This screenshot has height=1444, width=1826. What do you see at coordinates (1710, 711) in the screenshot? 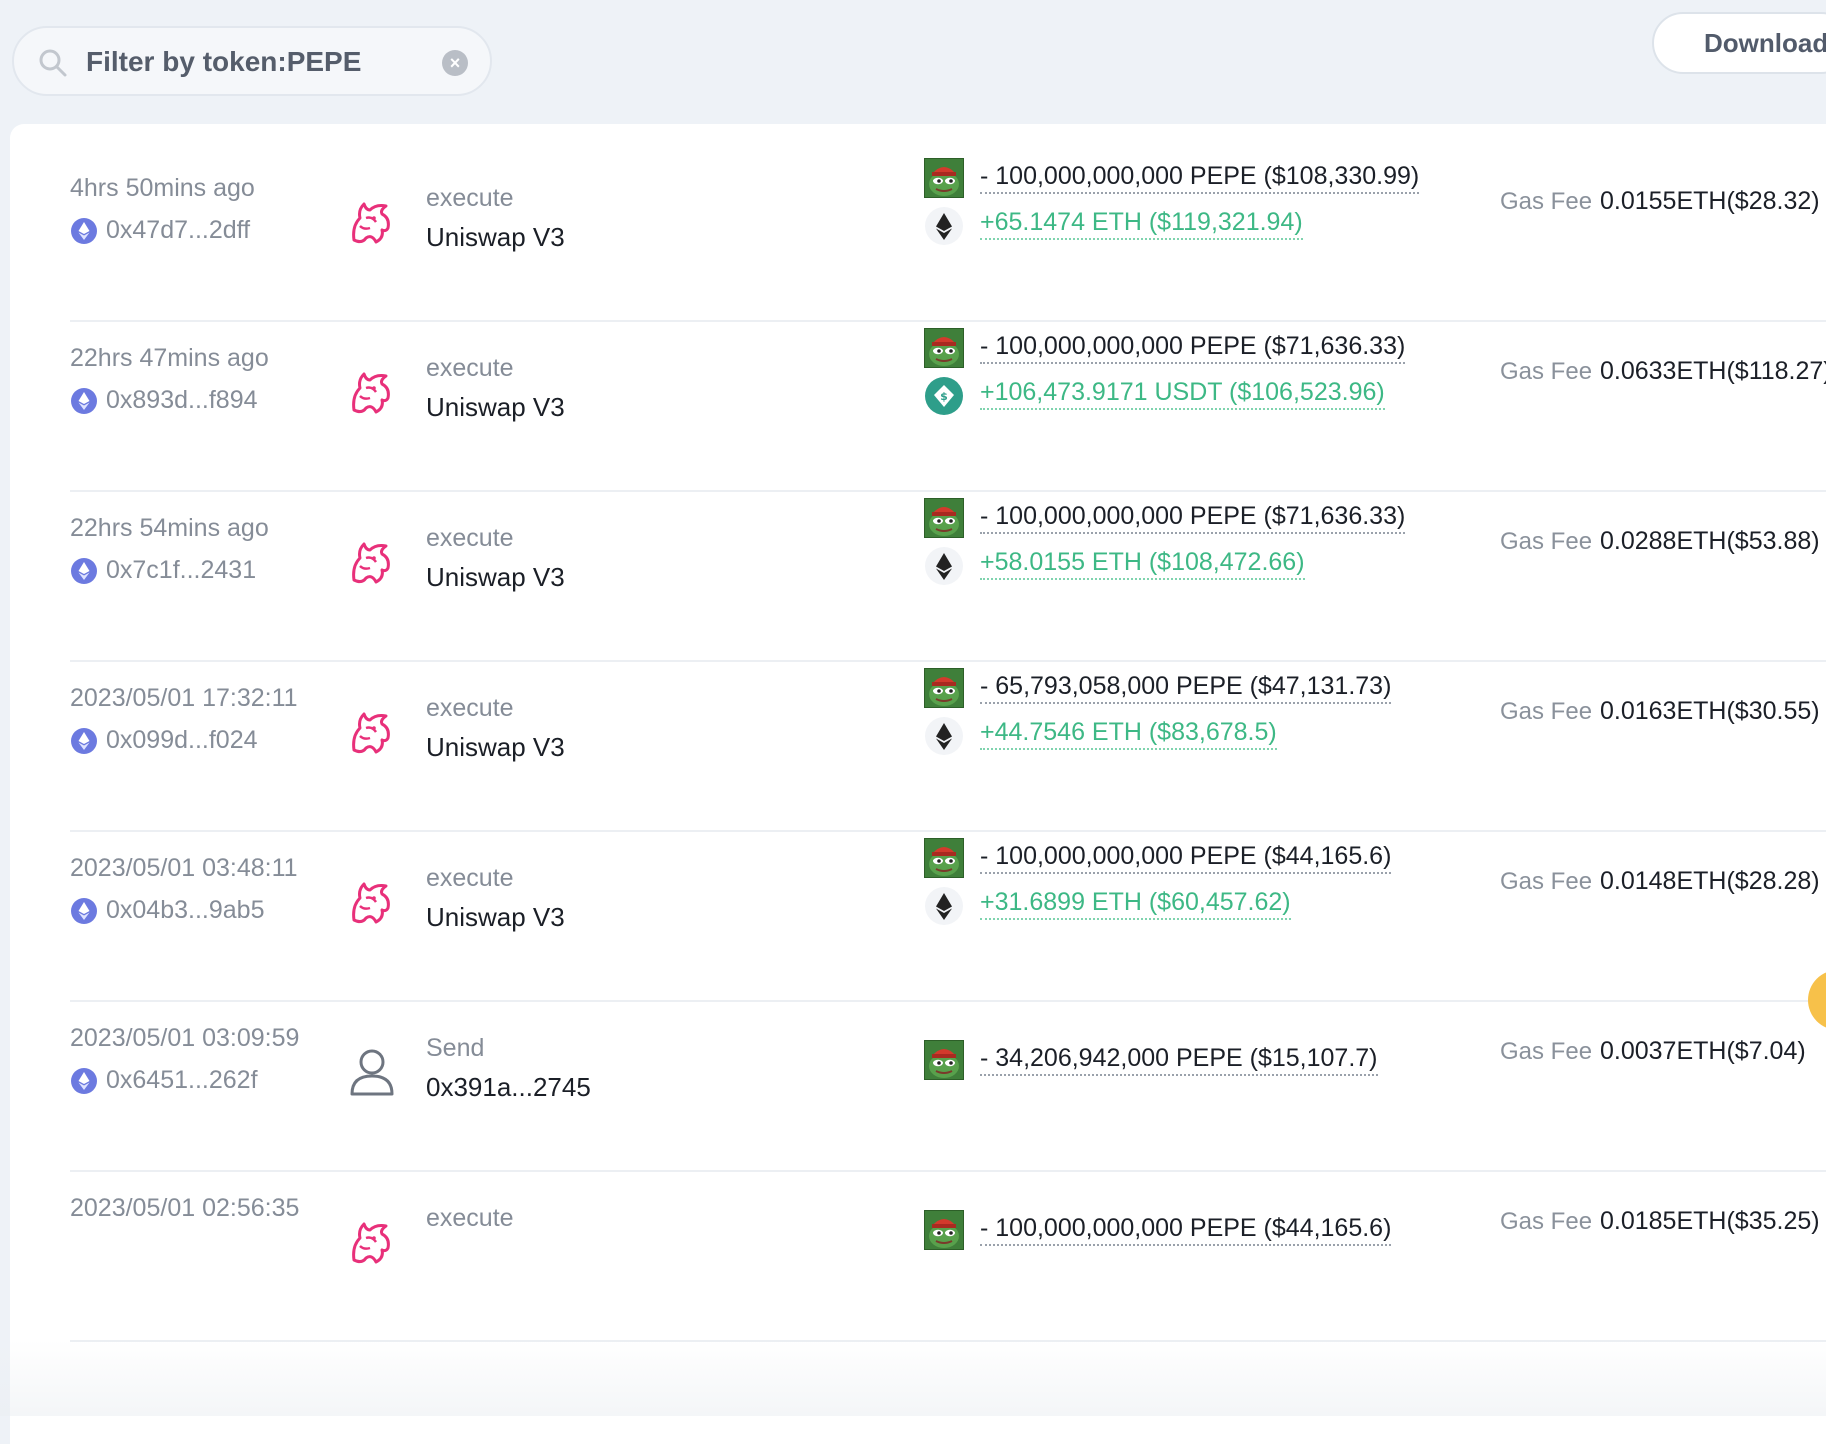
I see `gas-fee-value: 0.0163ETH($30.55)` at bounding box center [1710, 711].